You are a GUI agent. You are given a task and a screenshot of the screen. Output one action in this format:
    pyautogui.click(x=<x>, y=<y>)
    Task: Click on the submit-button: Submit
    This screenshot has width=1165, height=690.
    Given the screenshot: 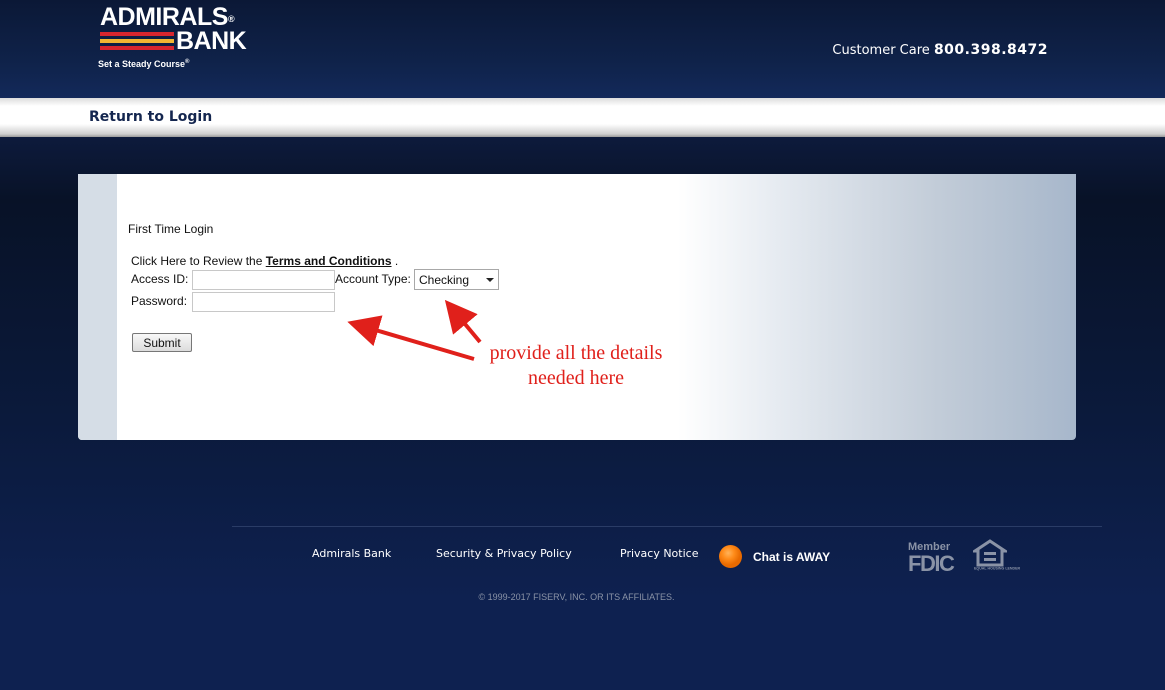 What is the action you would take?
    pyautogui.click(x=162, y=342)
    